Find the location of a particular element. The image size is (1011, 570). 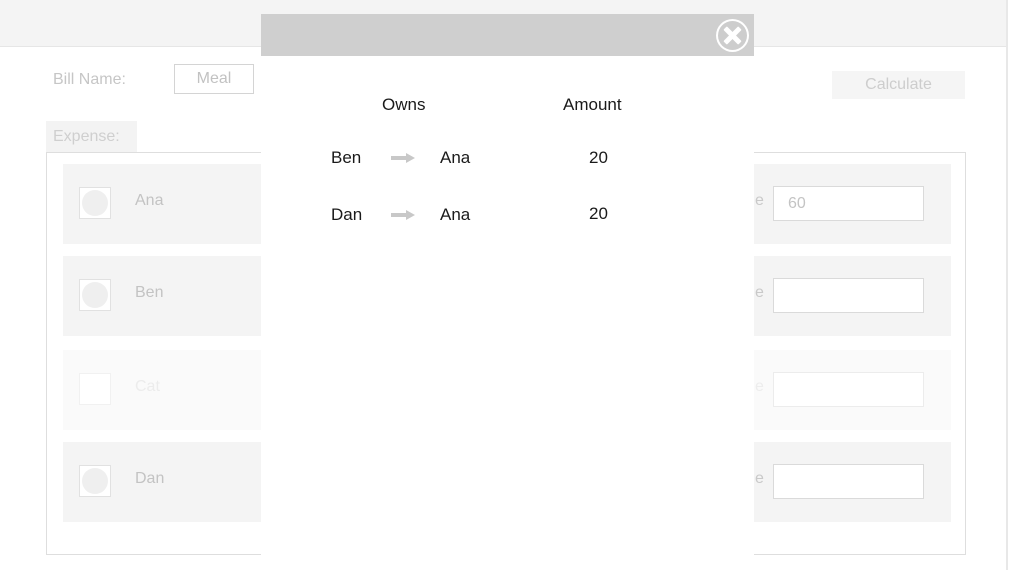

modal-header is located at coordinates (507, 35).